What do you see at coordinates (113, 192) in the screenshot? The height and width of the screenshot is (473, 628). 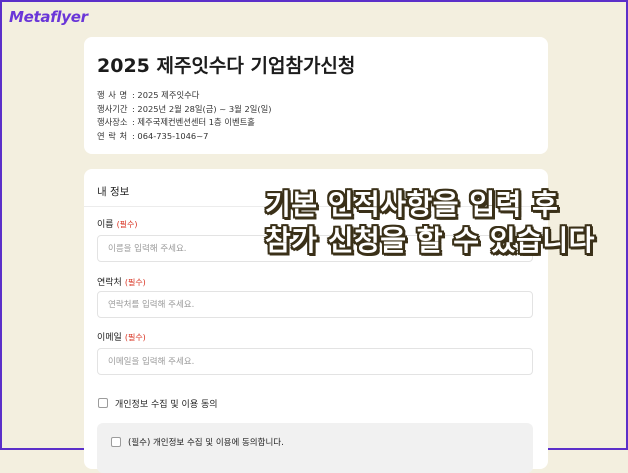 I see `section-title-my-info: 내 정보` at bounding box center [113, 192].